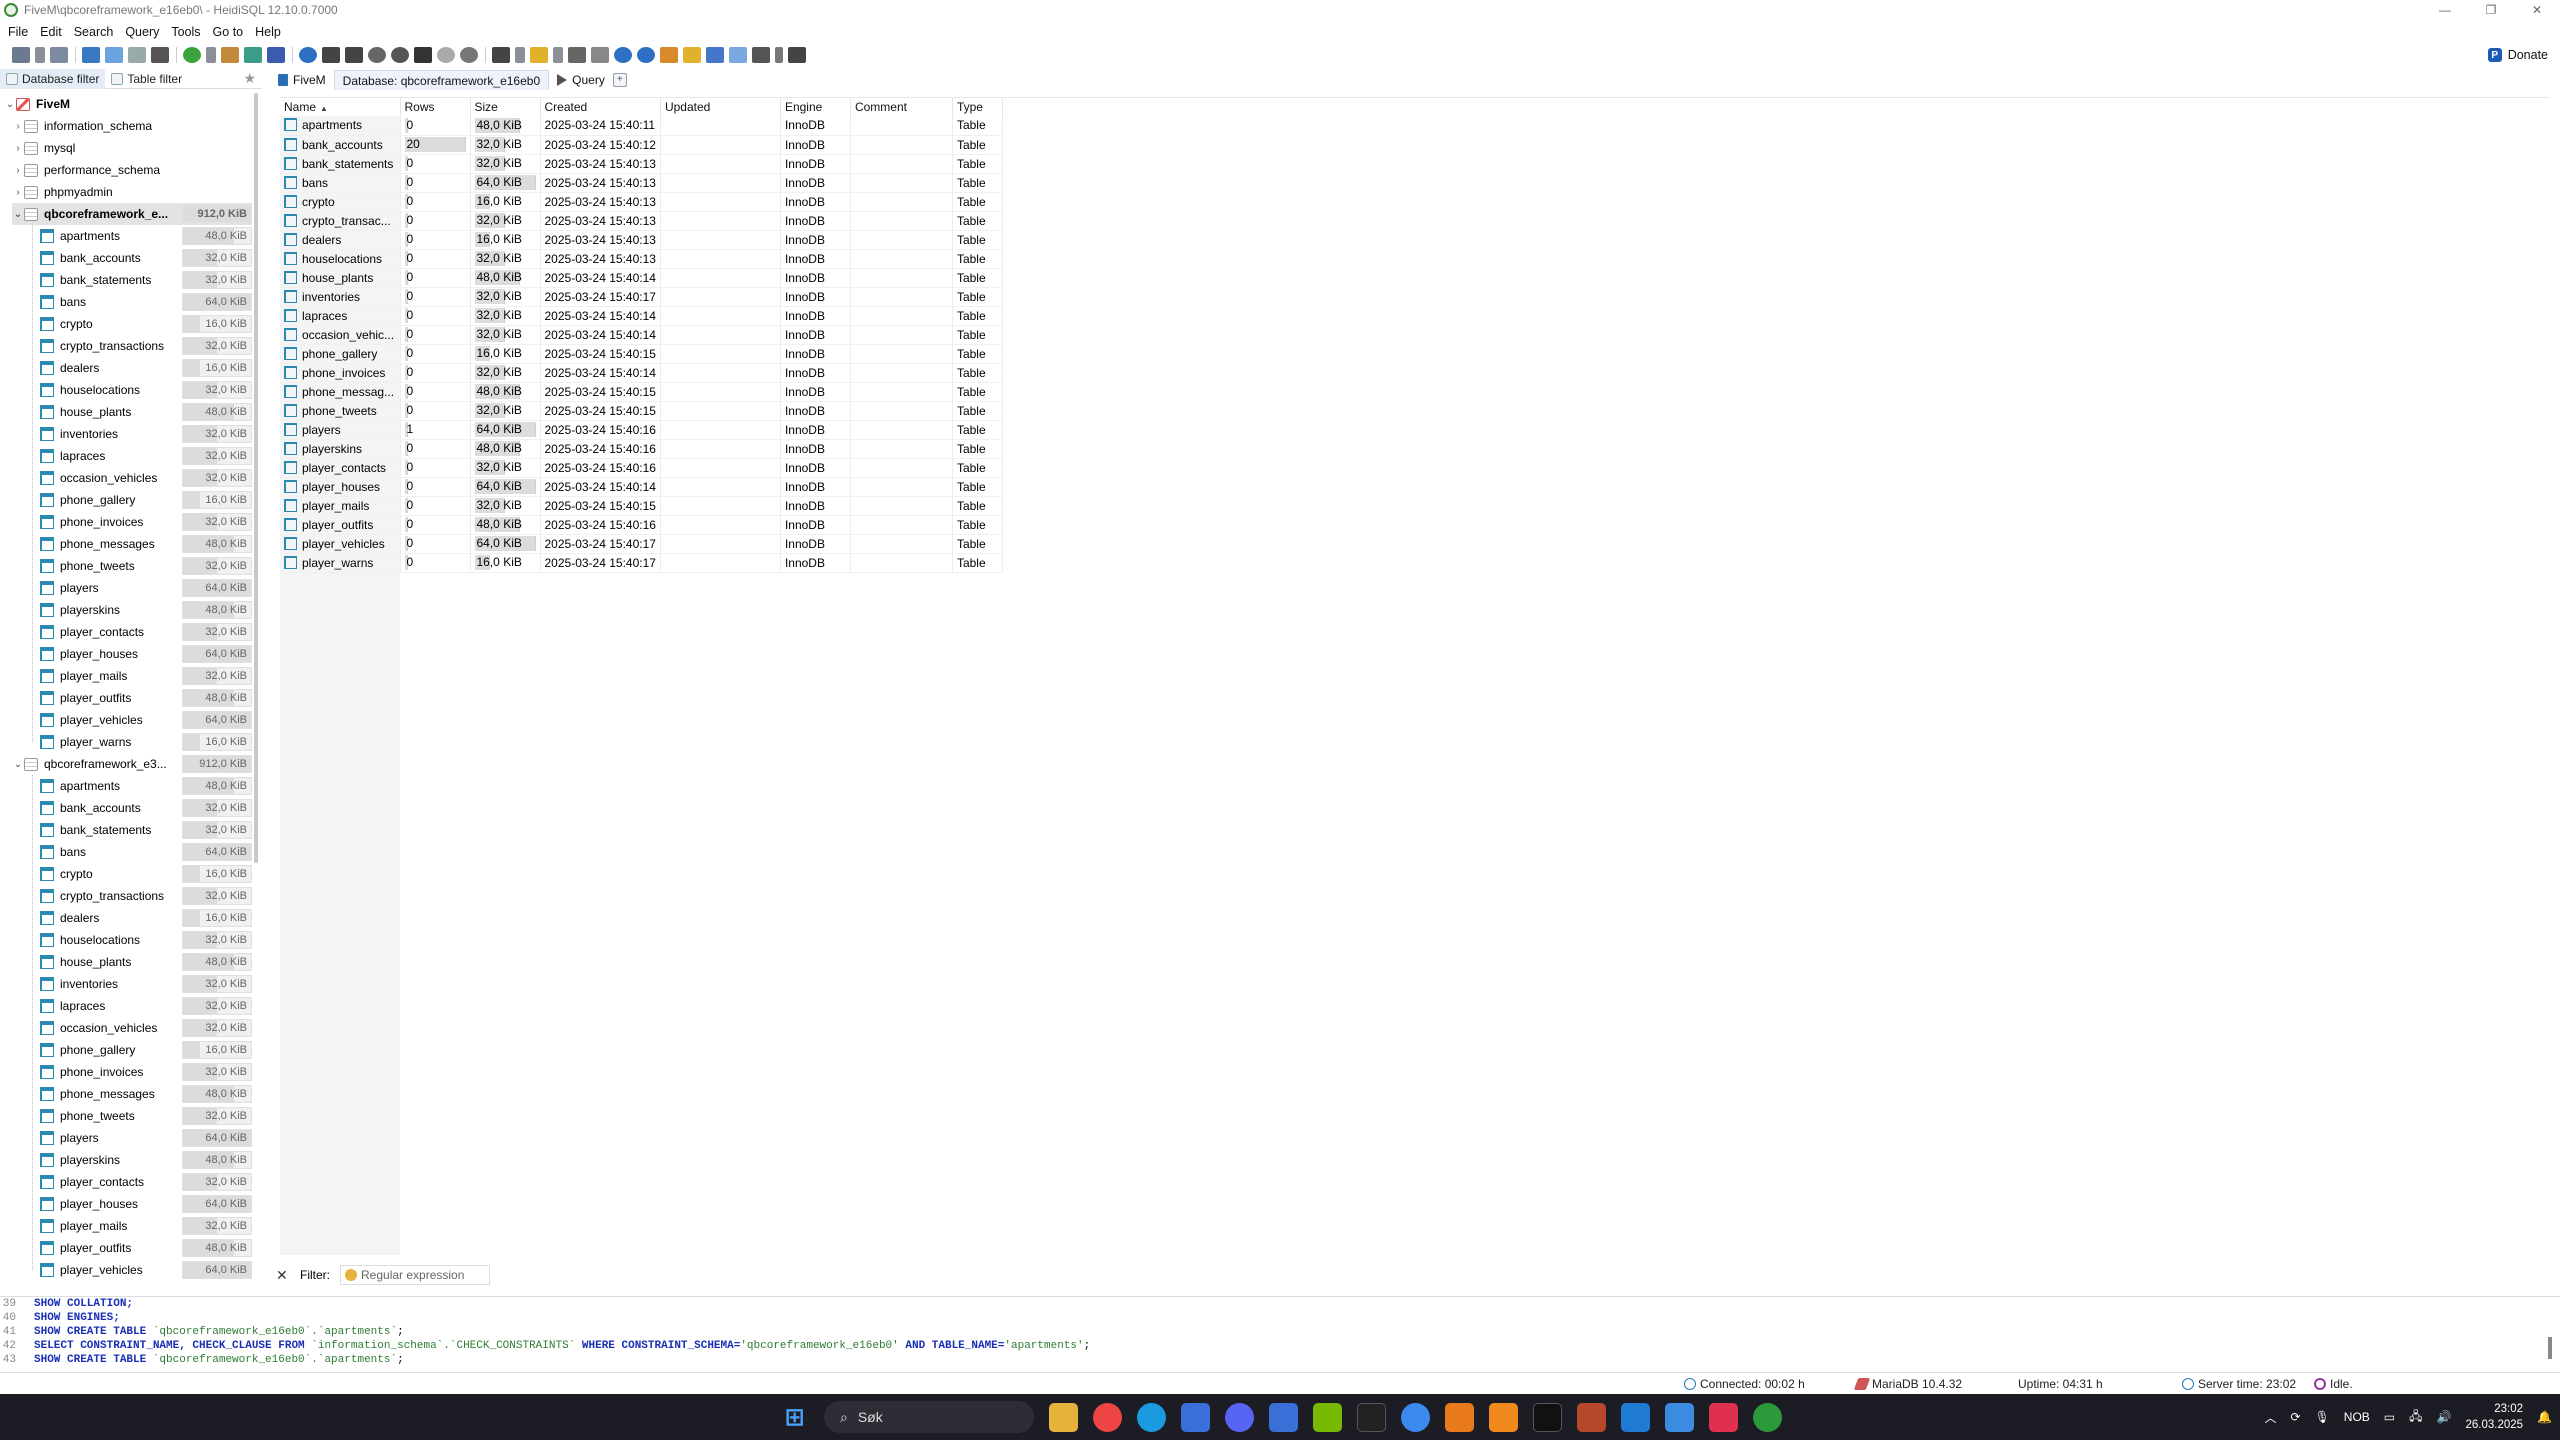  I want to click on cell-name: player_contacts, so click(340, 468).